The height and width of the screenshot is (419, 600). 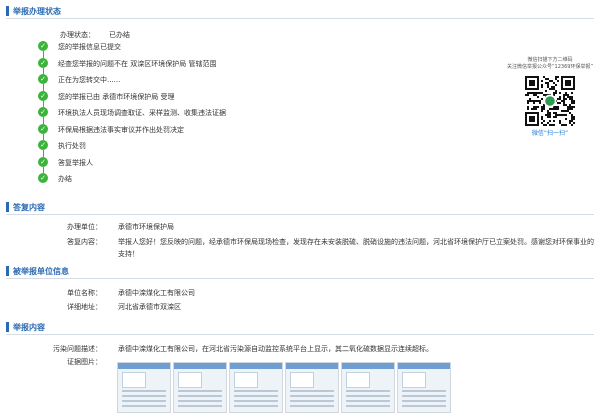 I want to click on status-label: 办理状态：, so click(x=77, y=35).